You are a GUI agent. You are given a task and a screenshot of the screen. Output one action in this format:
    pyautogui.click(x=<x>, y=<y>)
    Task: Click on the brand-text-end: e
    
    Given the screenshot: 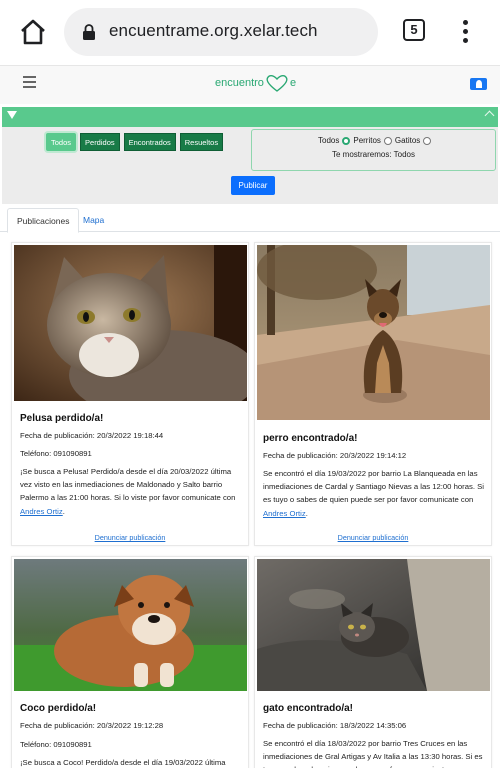 What is the action you would take?
    pyautogui.click(x=293, y=83)
    